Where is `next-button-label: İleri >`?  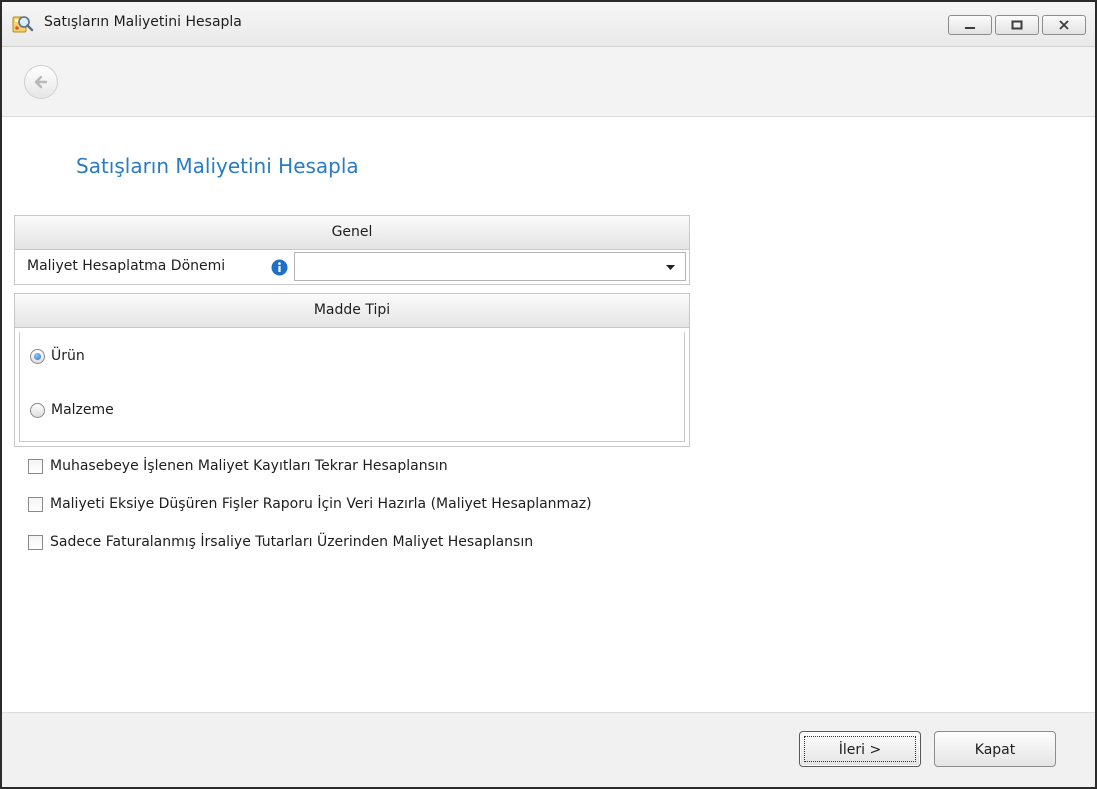 next-button-label: İleri > is located at coordinates (860, 749).